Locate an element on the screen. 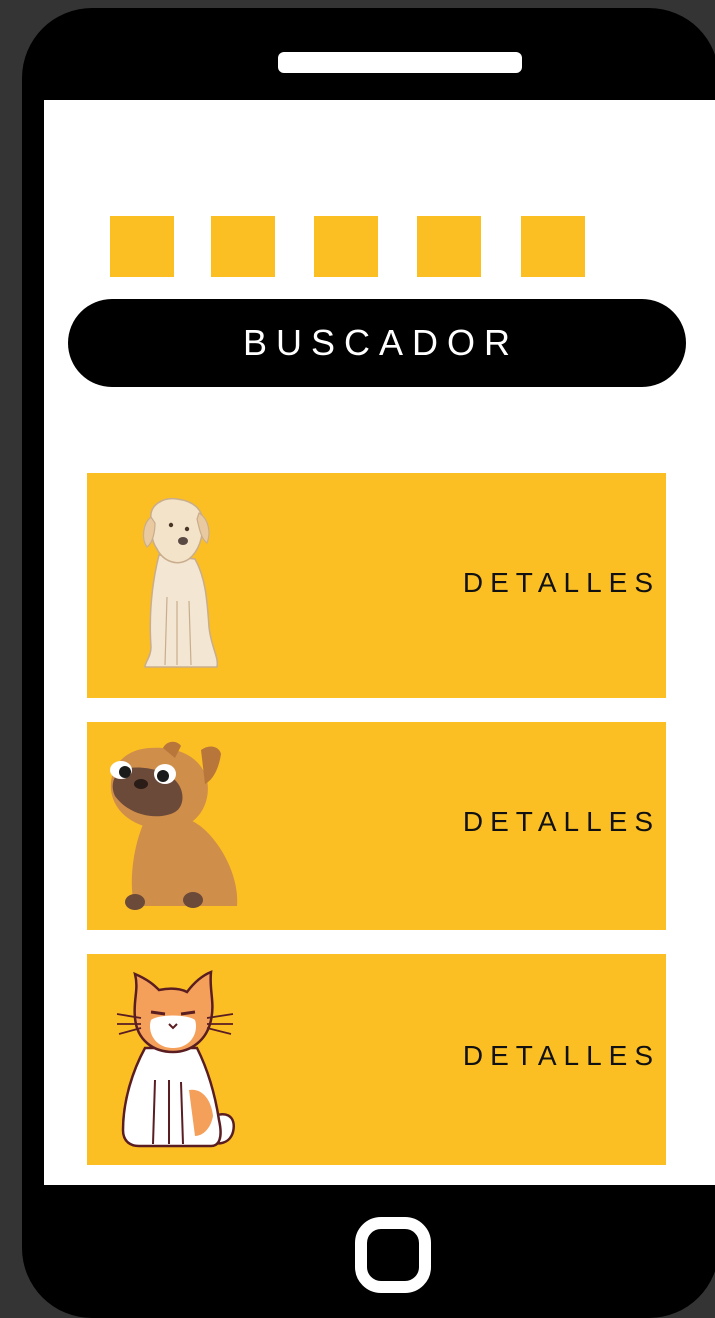 Image resolution: width=715 pixels, height=1318 pixels. pug-dog-icon is located at coordinates (174, 825).